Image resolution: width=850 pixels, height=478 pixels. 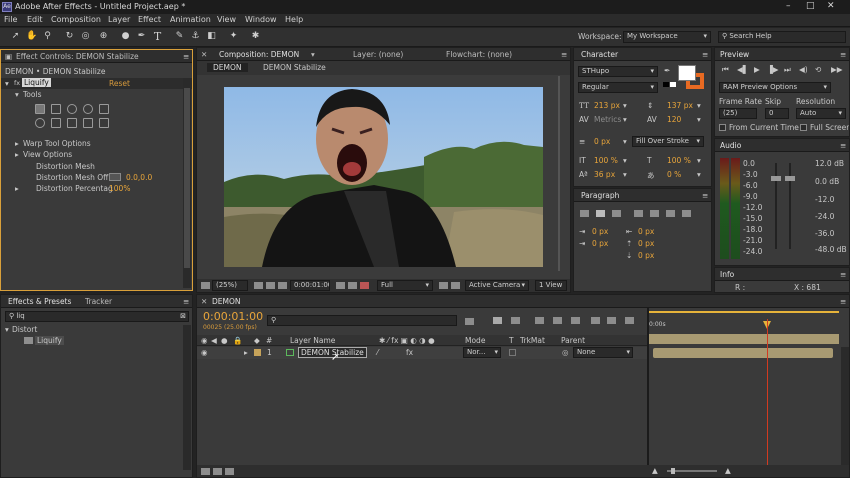 I want to click on stroke-width-value: 0 px, so click(x=602, y=141).